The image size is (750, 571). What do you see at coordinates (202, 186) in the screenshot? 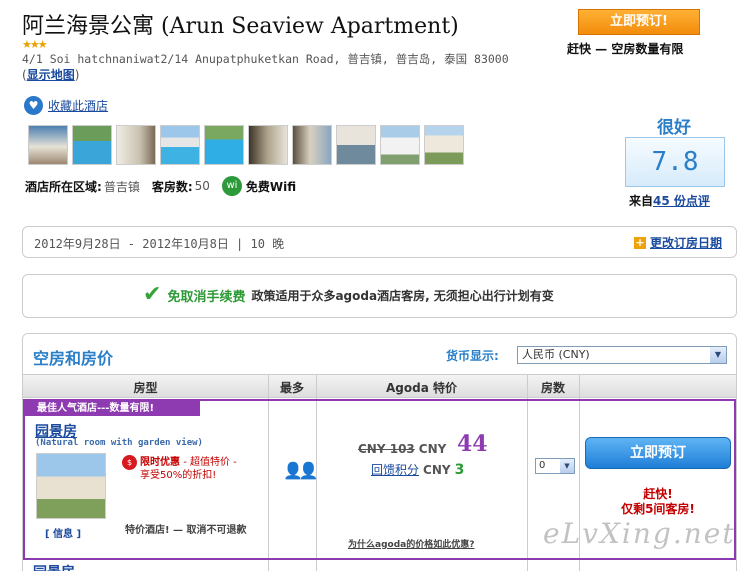
I see `rooms-value: 50` at bounding box center [202, 186].